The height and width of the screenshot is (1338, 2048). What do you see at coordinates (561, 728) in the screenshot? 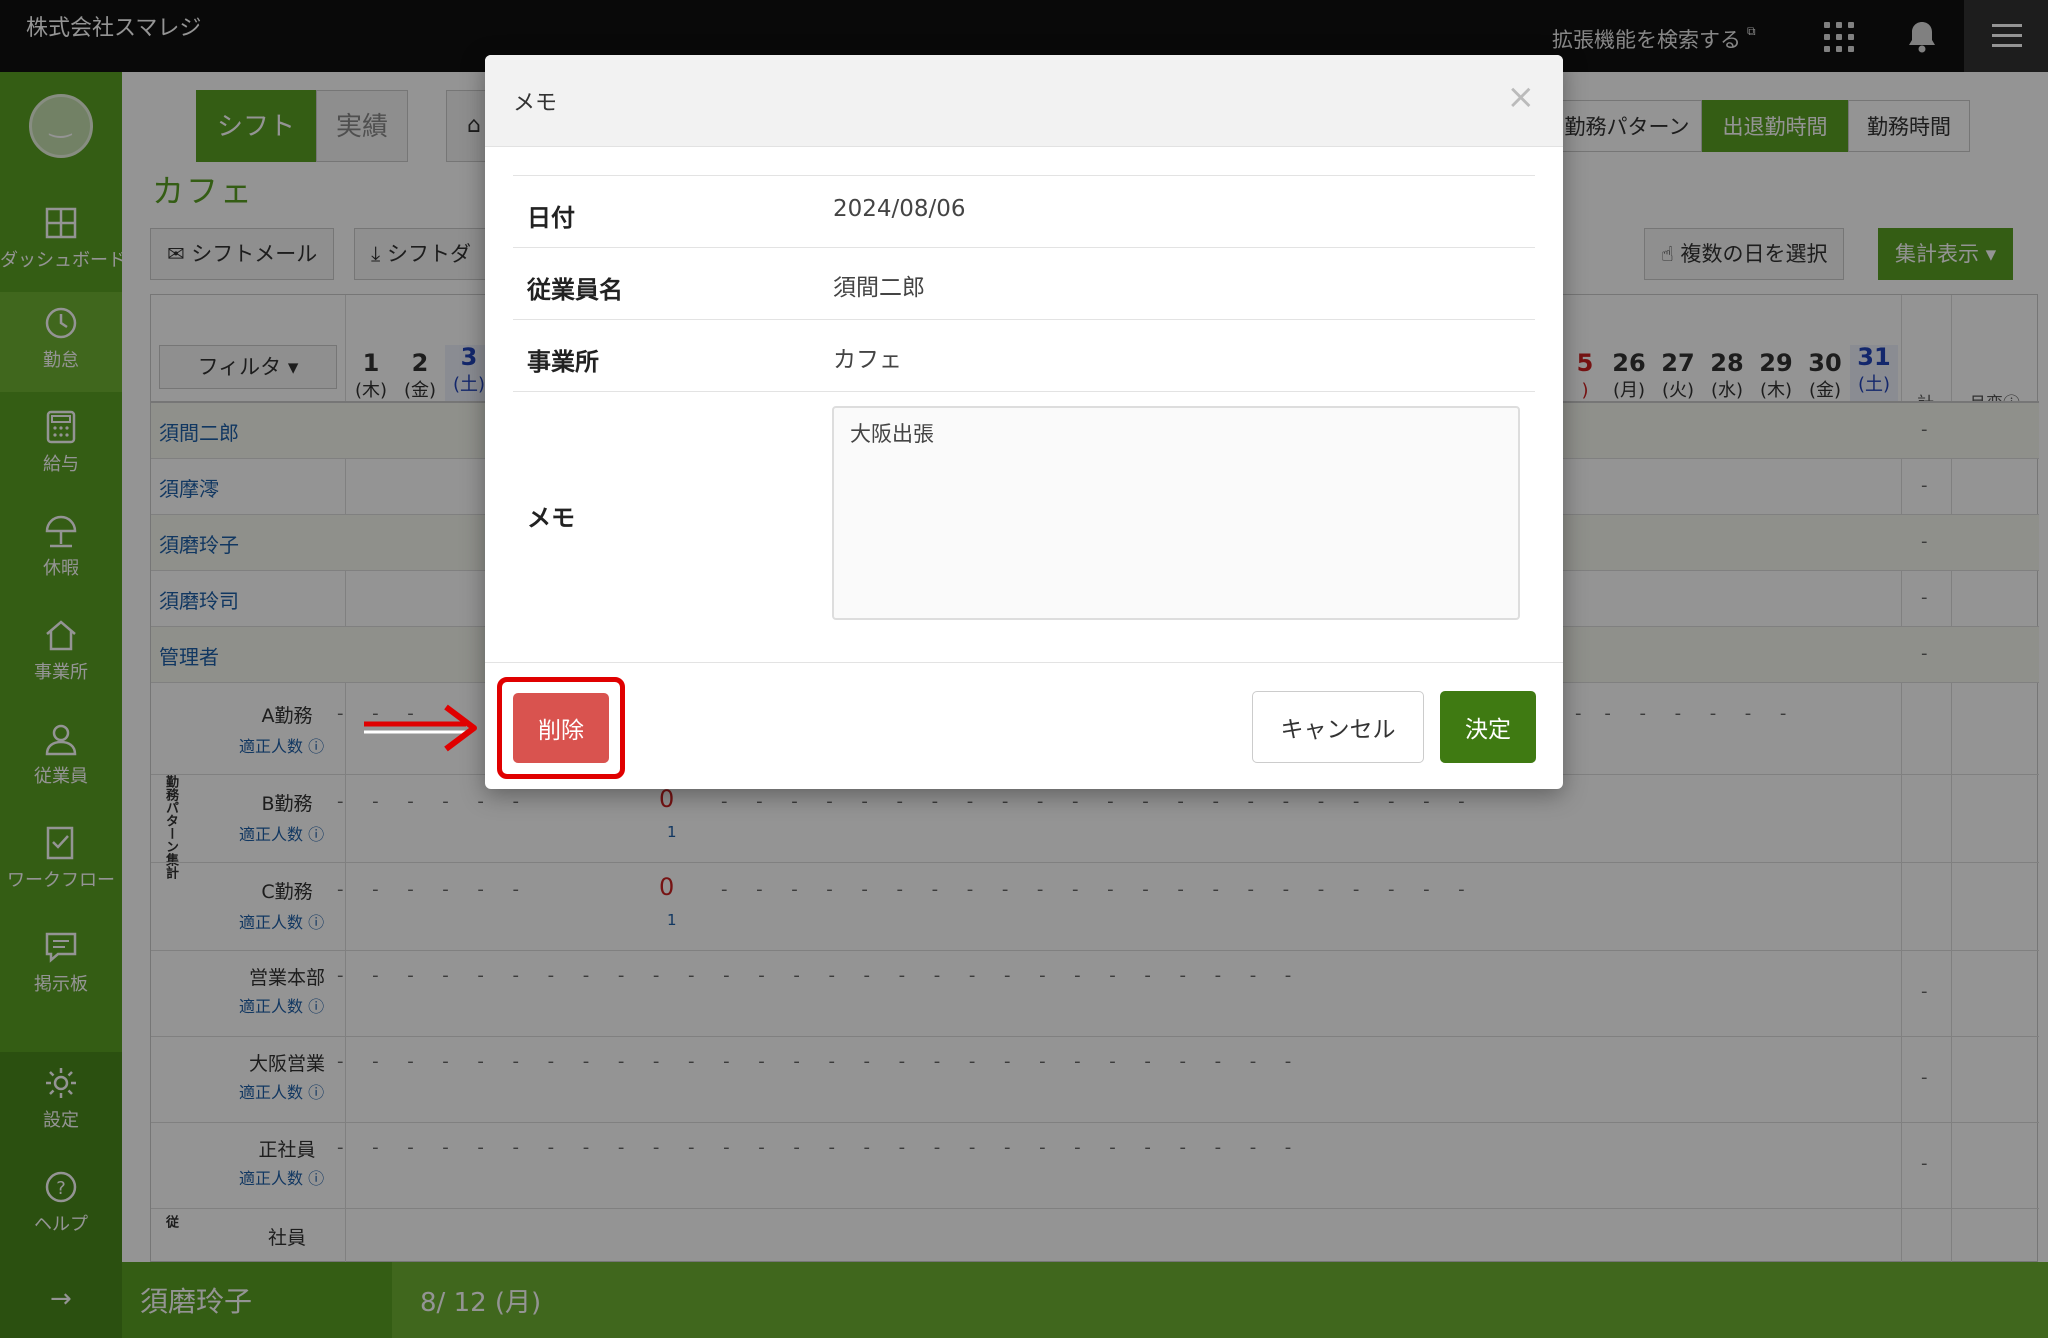
I see `delete-button: 削除` at bounding box center [561, 728].